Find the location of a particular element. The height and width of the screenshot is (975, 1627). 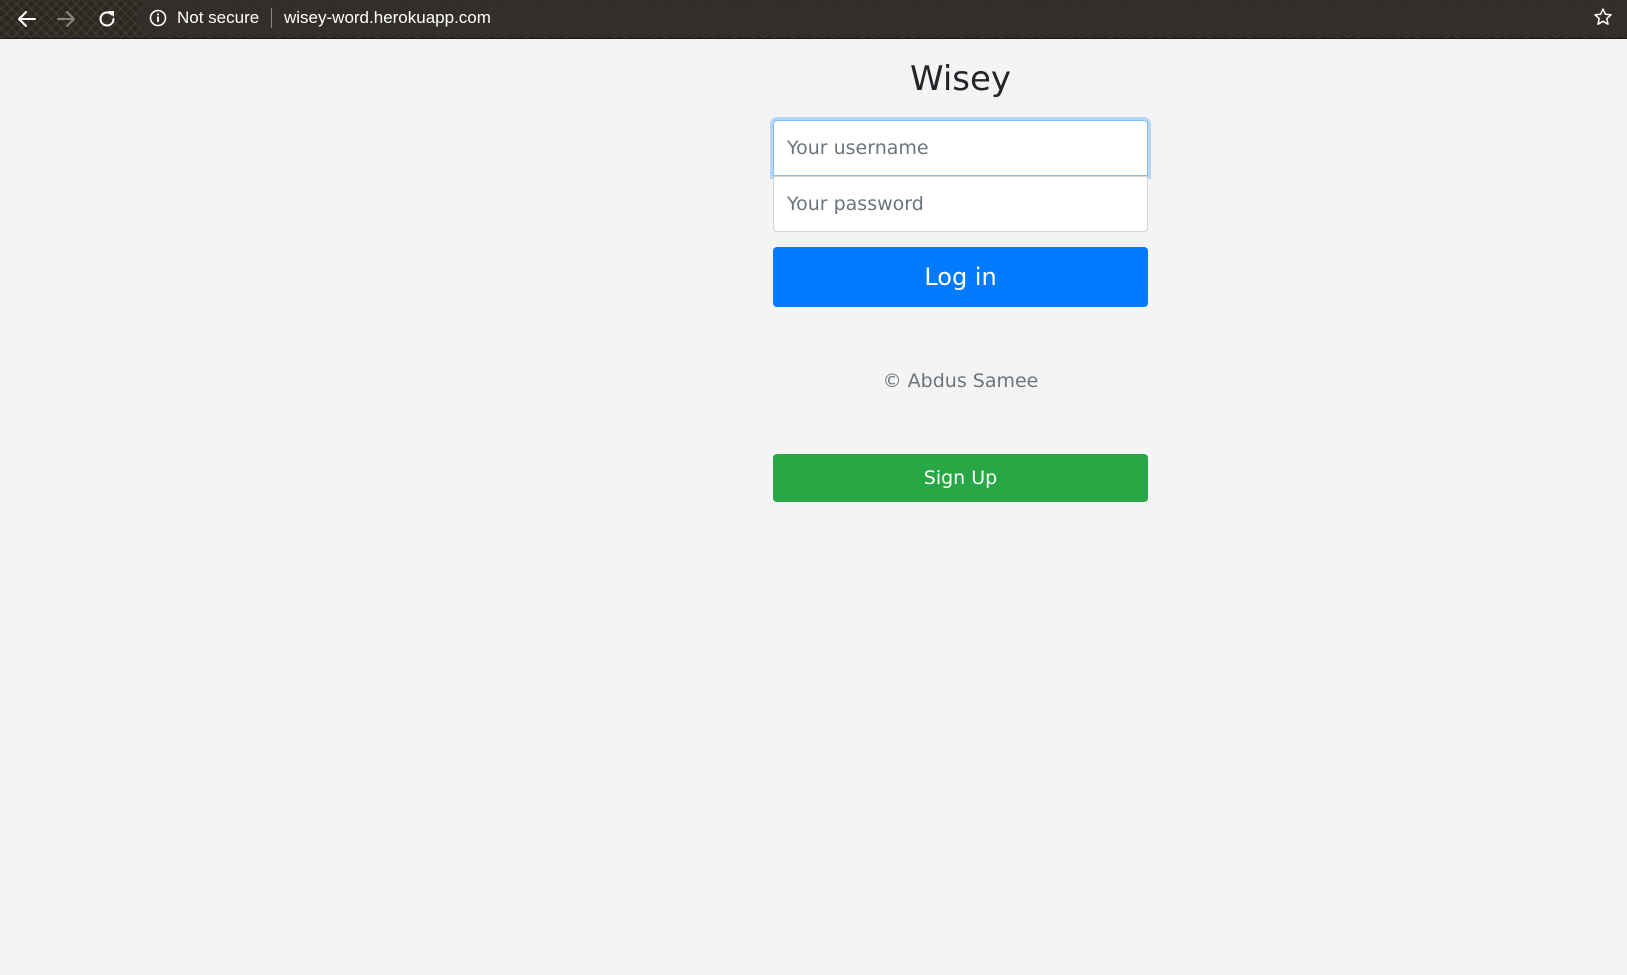

url-text: wisey-word.herokuapp.com is located at coordinates (387, 18).